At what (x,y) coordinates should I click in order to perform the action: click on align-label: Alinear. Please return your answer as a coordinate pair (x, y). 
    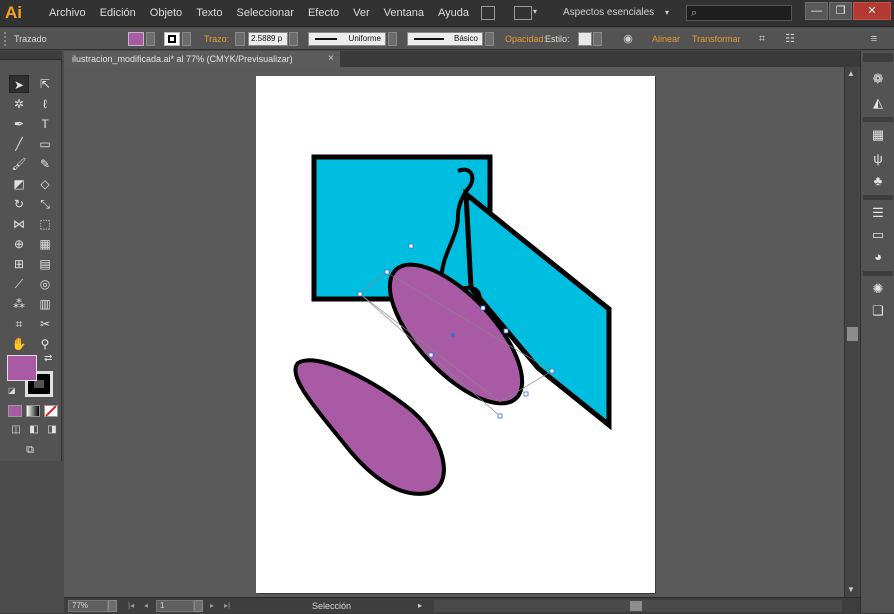
    Looking at the image, I should click on (666, 39).